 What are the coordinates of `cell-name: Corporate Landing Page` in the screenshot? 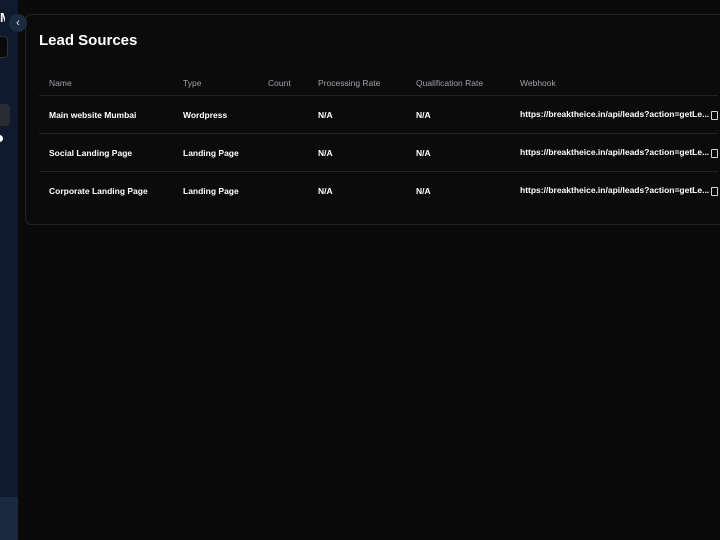 It's located at (98, 190).